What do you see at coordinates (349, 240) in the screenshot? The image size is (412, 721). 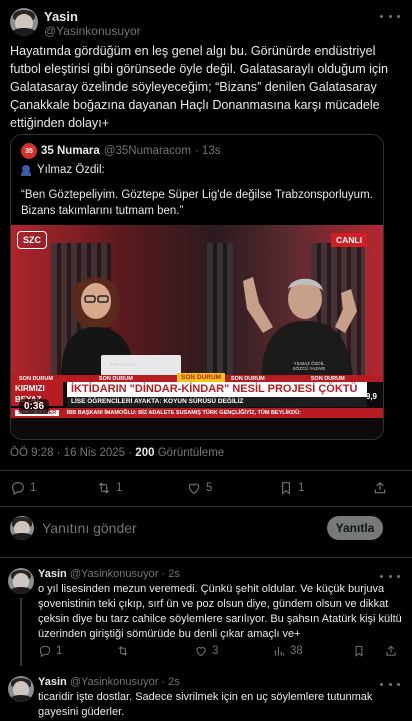 I see `live-badge: CANLI` at bounding box center [349, 240].